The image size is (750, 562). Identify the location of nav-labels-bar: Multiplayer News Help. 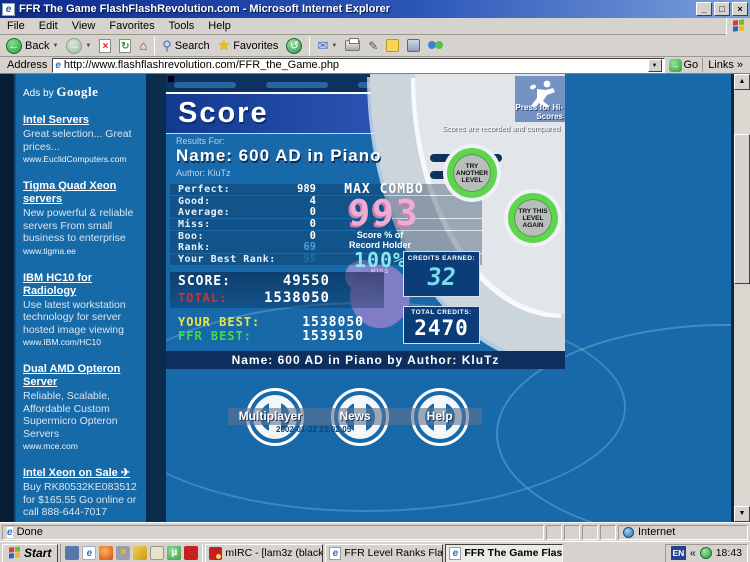
(355, 416).